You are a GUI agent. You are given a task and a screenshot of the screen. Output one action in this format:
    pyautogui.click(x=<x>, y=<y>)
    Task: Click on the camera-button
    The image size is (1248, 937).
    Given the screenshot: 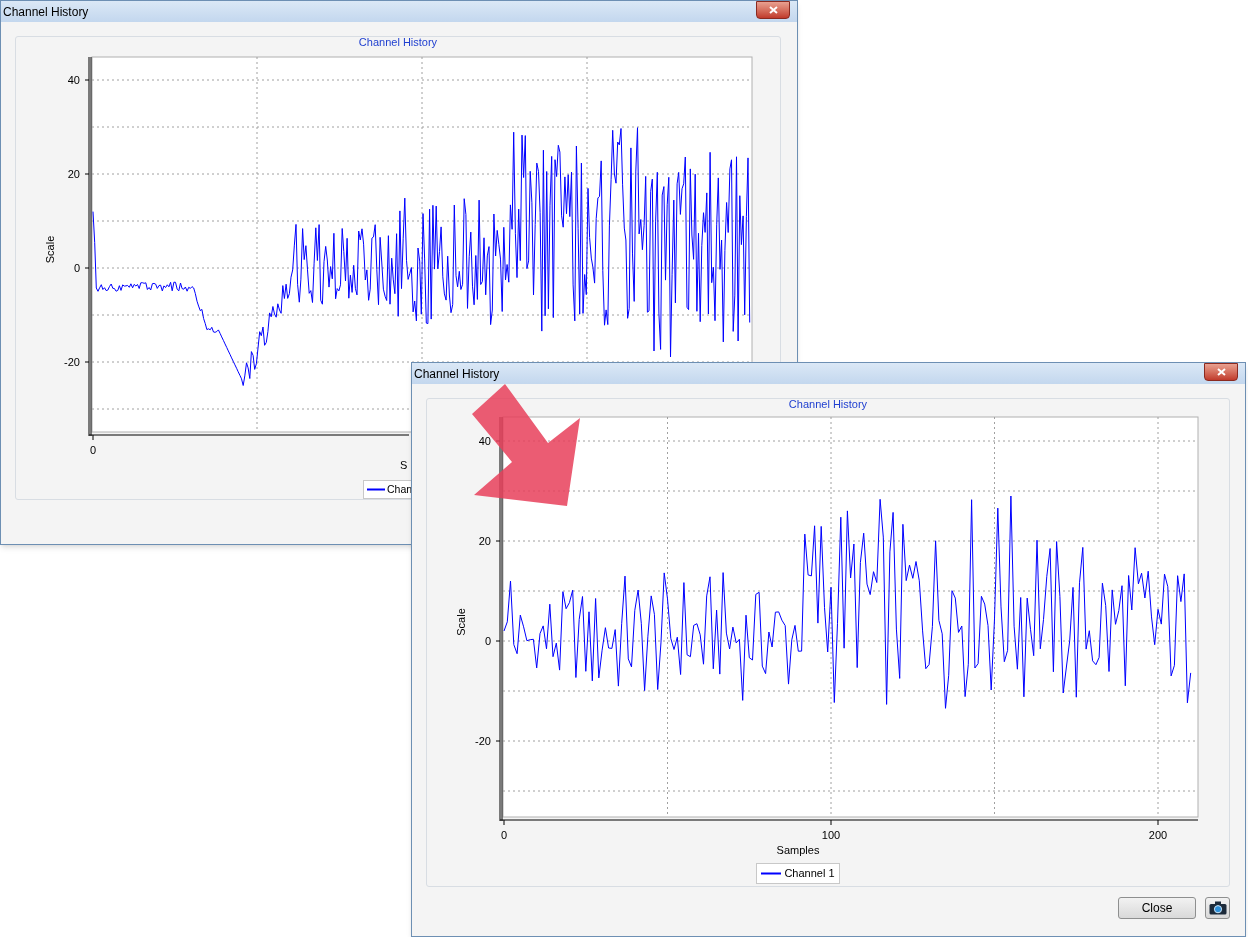 What is the action you would take?
    pyautogui.click(x=1217, y=908)
    